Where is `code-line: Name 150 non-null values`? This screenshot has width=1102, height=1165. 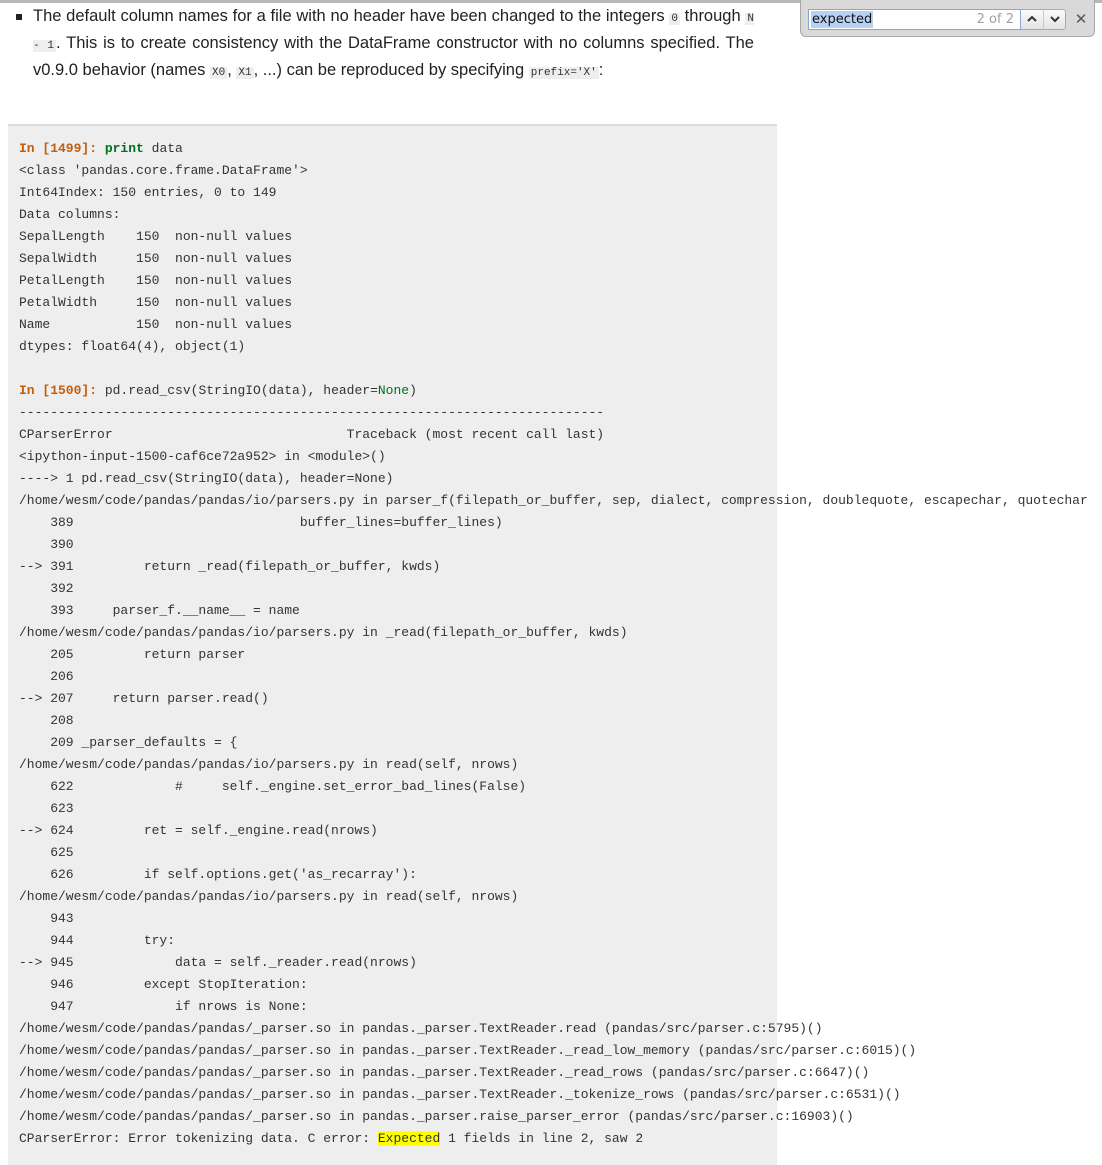 code-line: Name 150 non-null values is located at coordinates (553, 325).